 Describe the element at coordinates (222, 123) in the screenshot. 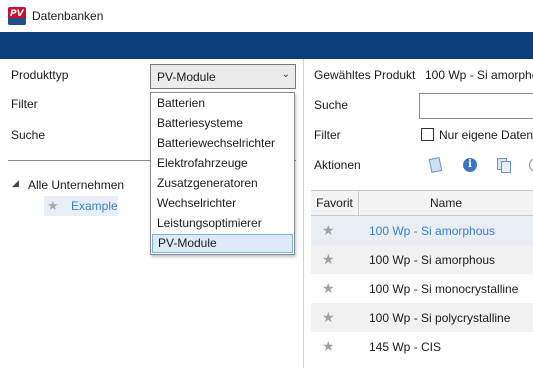

I see `dropdown-option-batteriesysteme: Batteriesysteme` at that location.